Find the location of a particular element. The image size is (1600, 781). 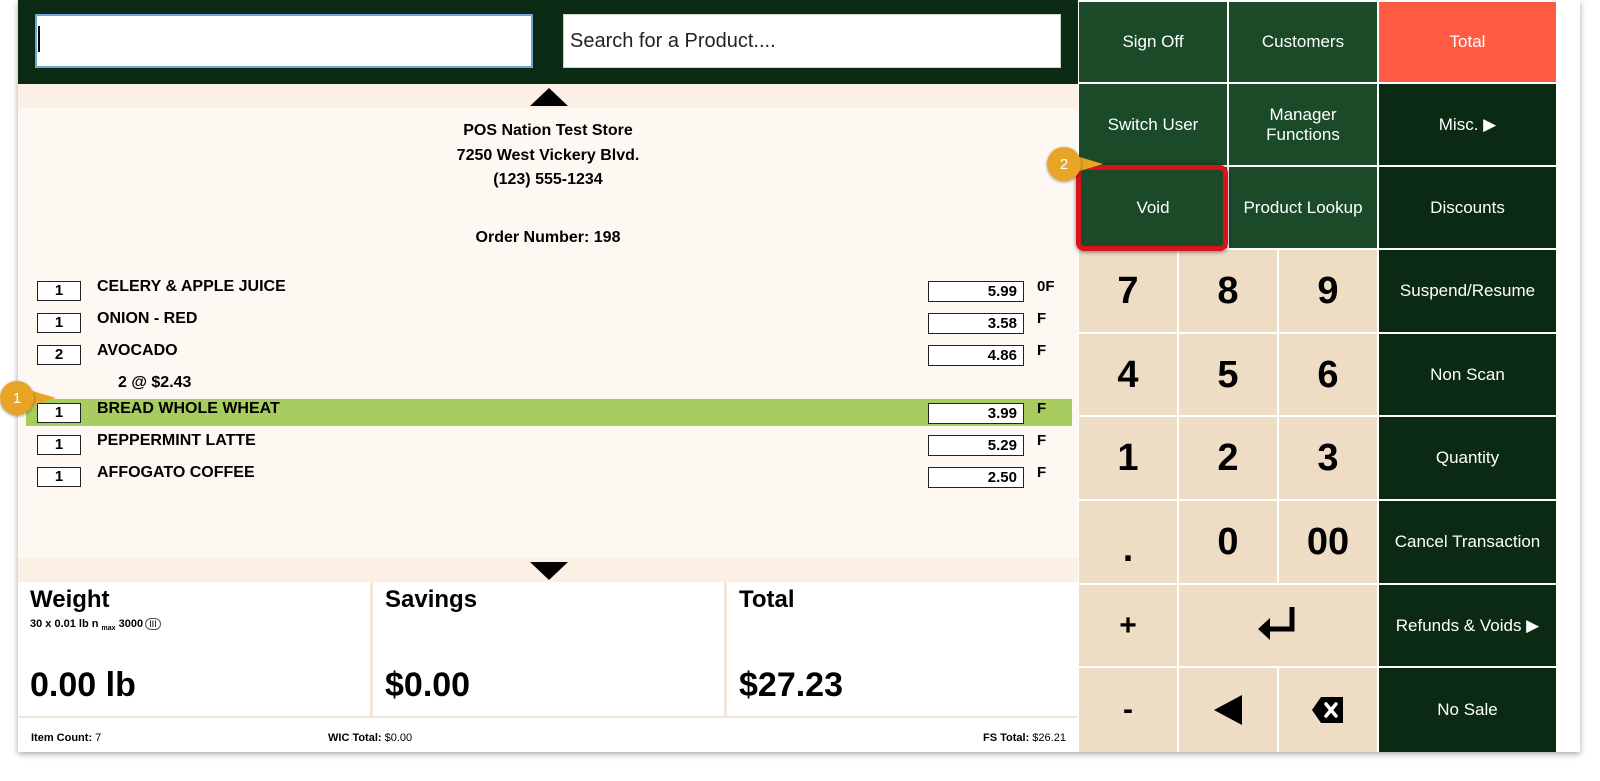

callout-2: 2 is located at coordinates (1075, 164).